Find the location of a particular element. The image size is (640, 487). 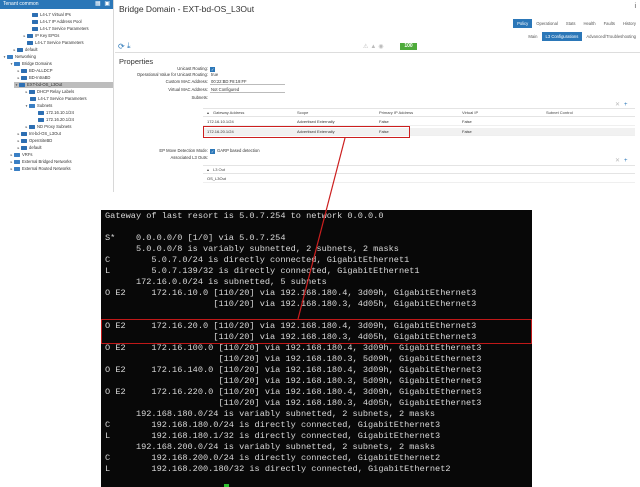

fault-counter-icons: ⚠▲◉ is located at coordinates (374, 46).